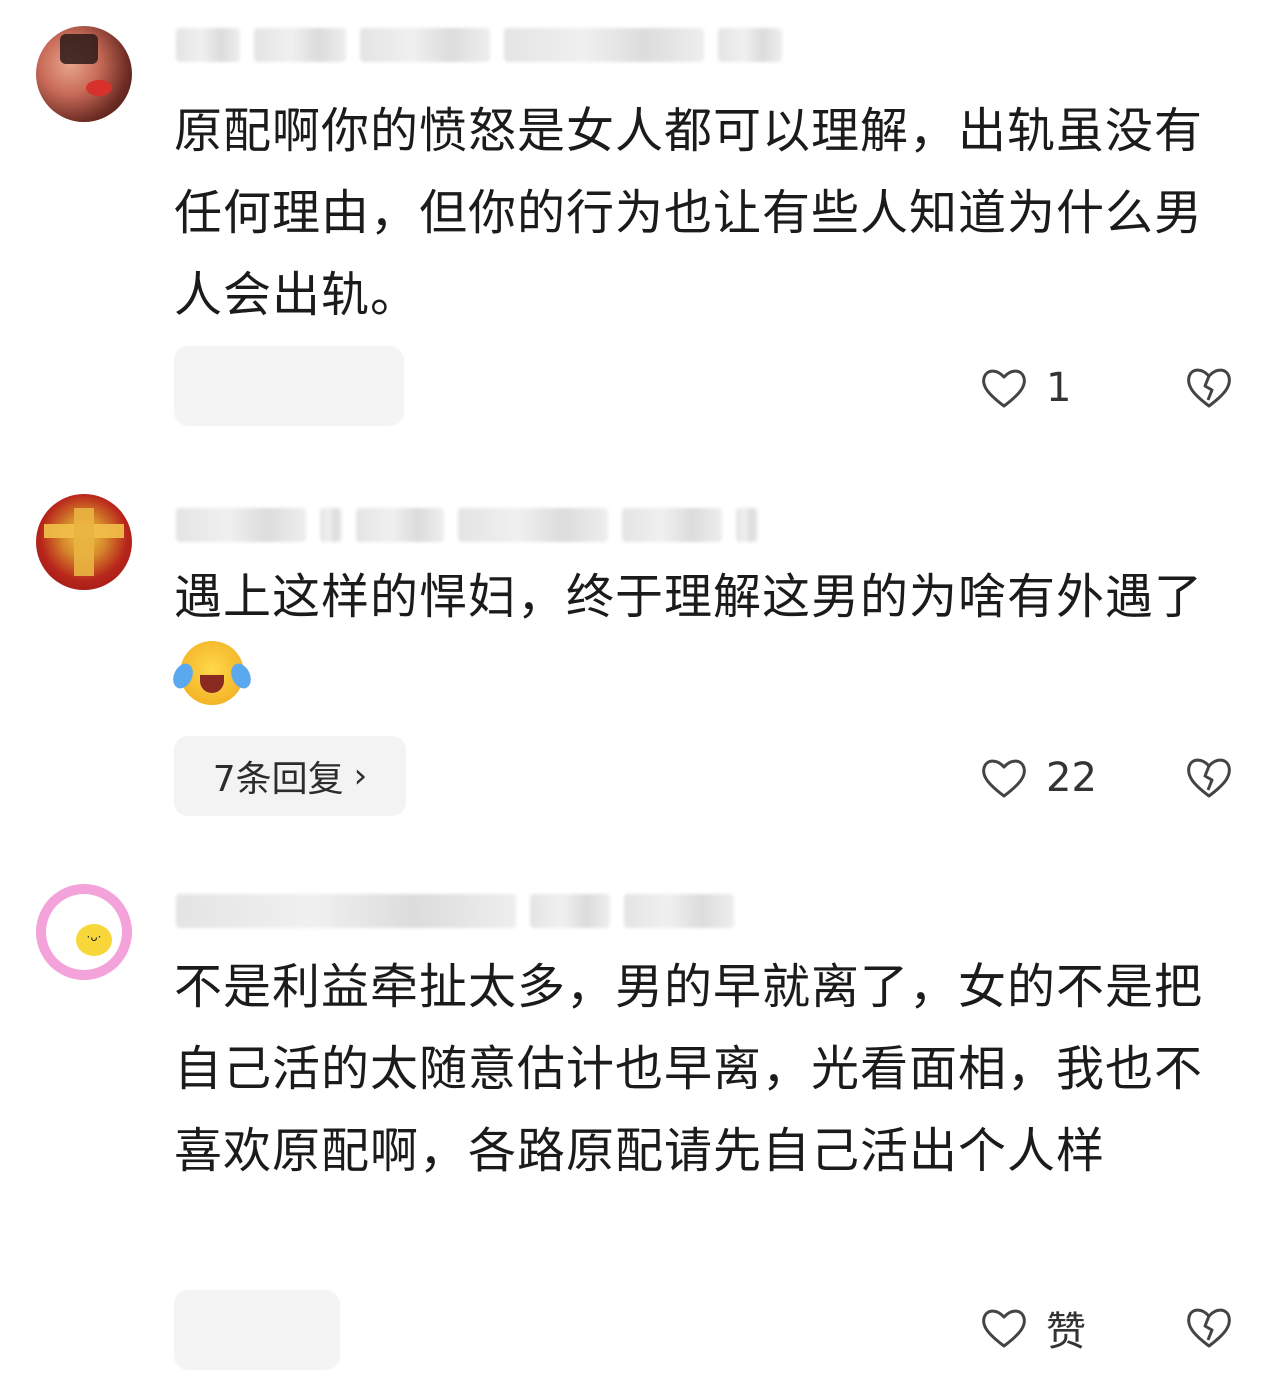  What do you see at coordinates (94, 937) in the screenshot?
I see `avatar-face: ·ᴗ·` at bounding box center [94, 937].